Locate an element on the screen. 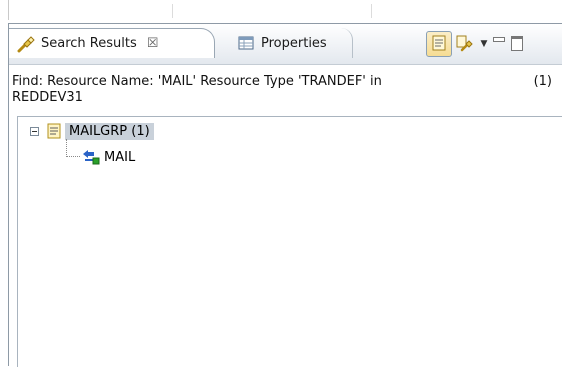 The width and height of the screenshot is (562, 367). pin-search-icon is located at coordinates (465, 44).